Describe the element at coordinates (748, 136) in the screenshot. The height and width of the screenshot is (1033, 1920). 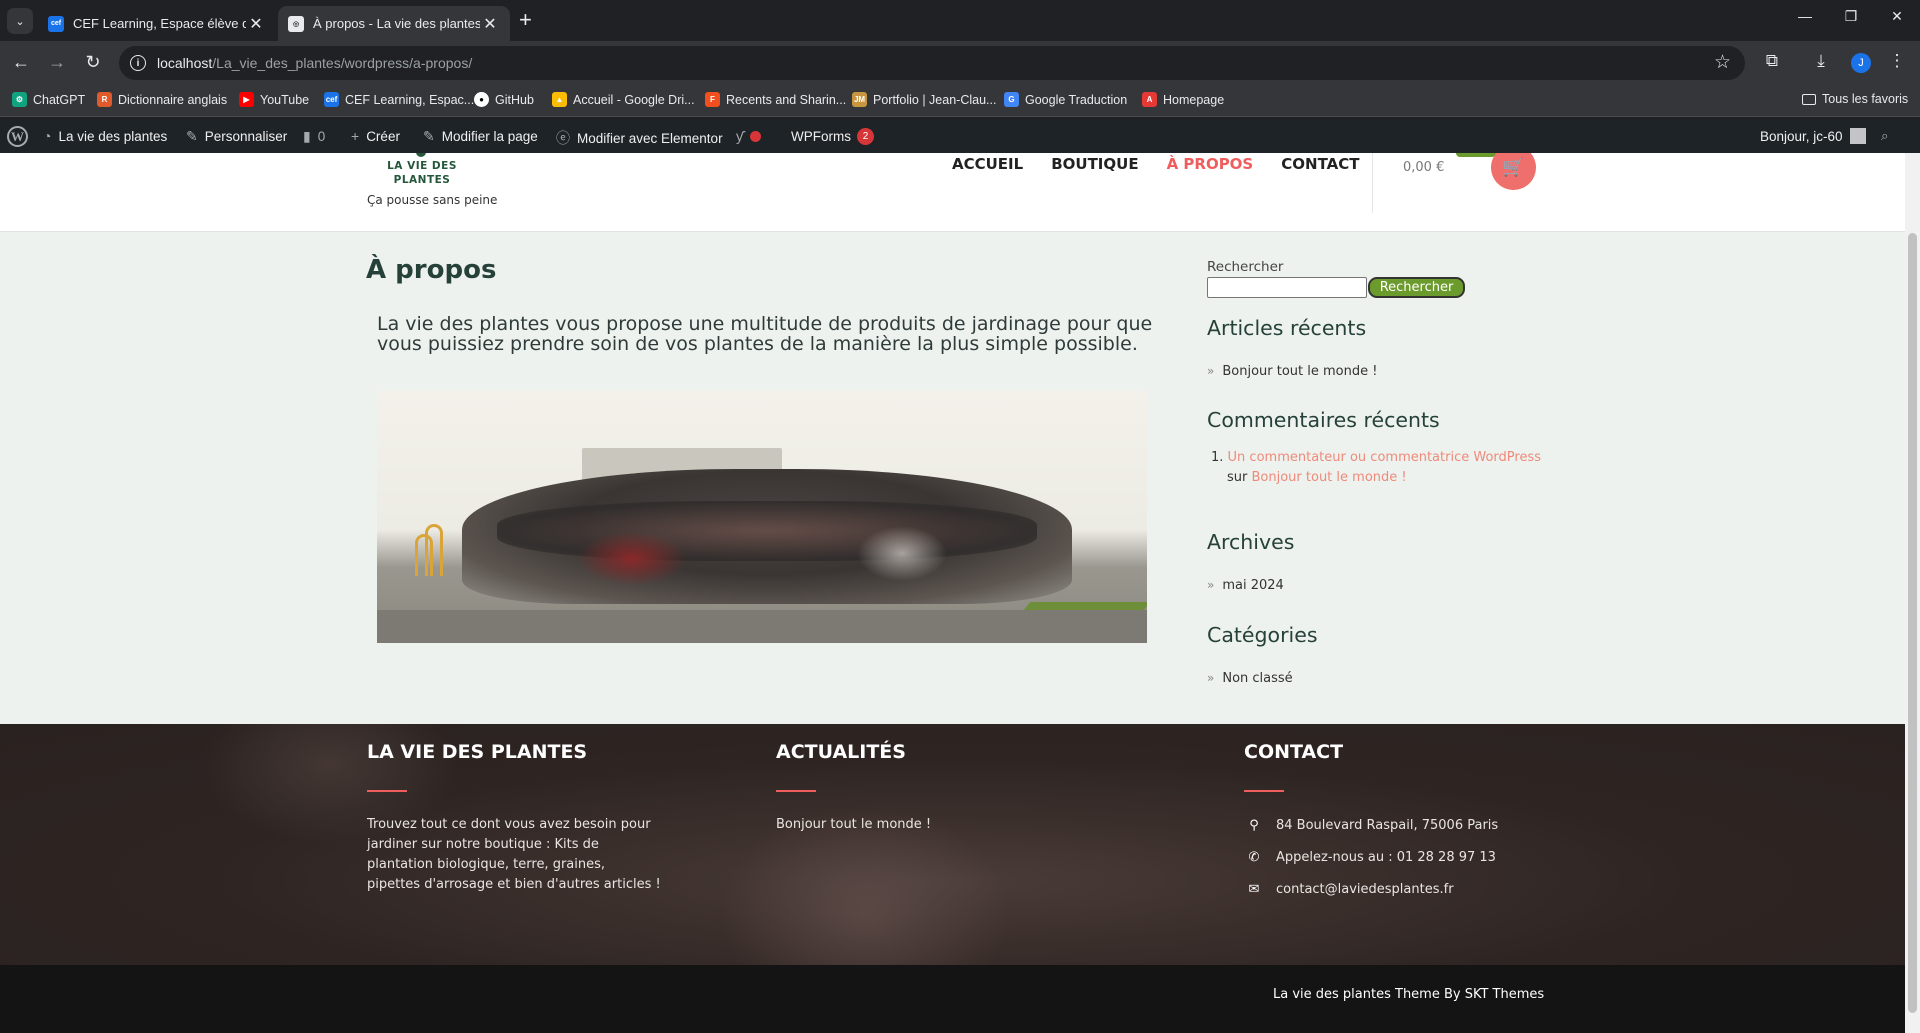
I see `wp-yoast: ƴ` at that location.